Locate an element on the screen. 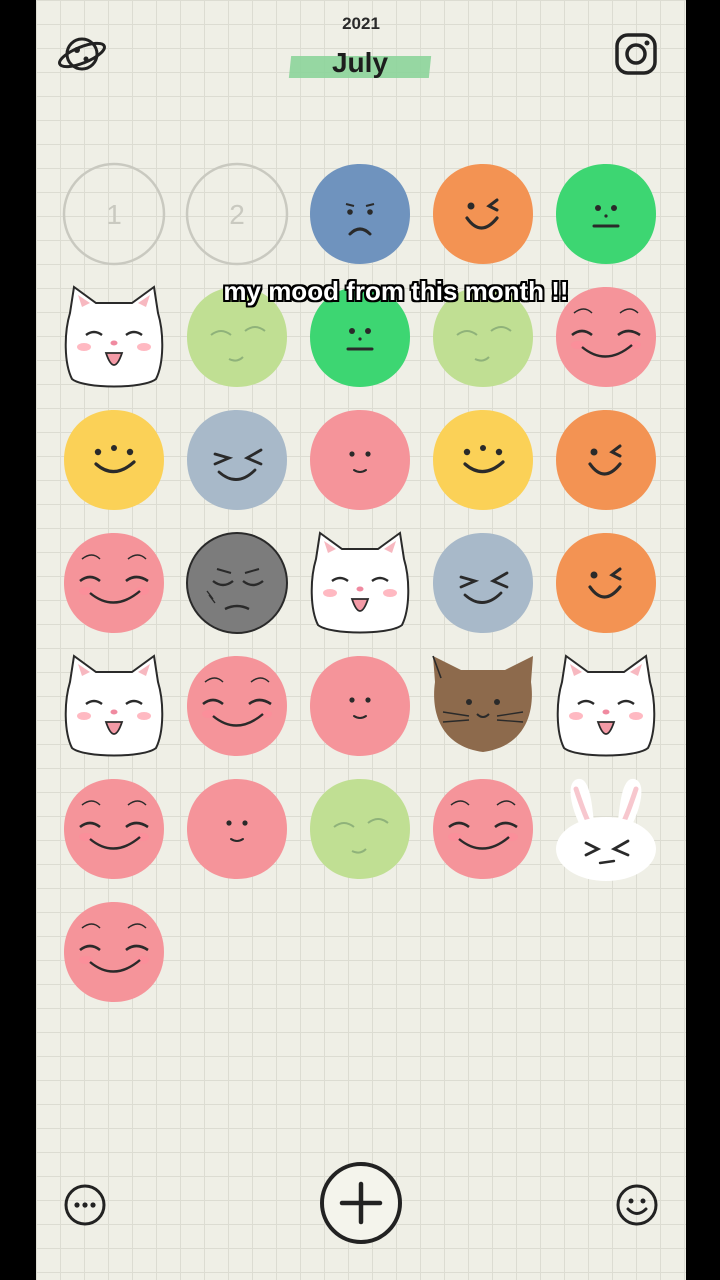 The width and height of the screenshot is (720, 1280). day-cell-2: 2 is located at coordinates (237, 214).